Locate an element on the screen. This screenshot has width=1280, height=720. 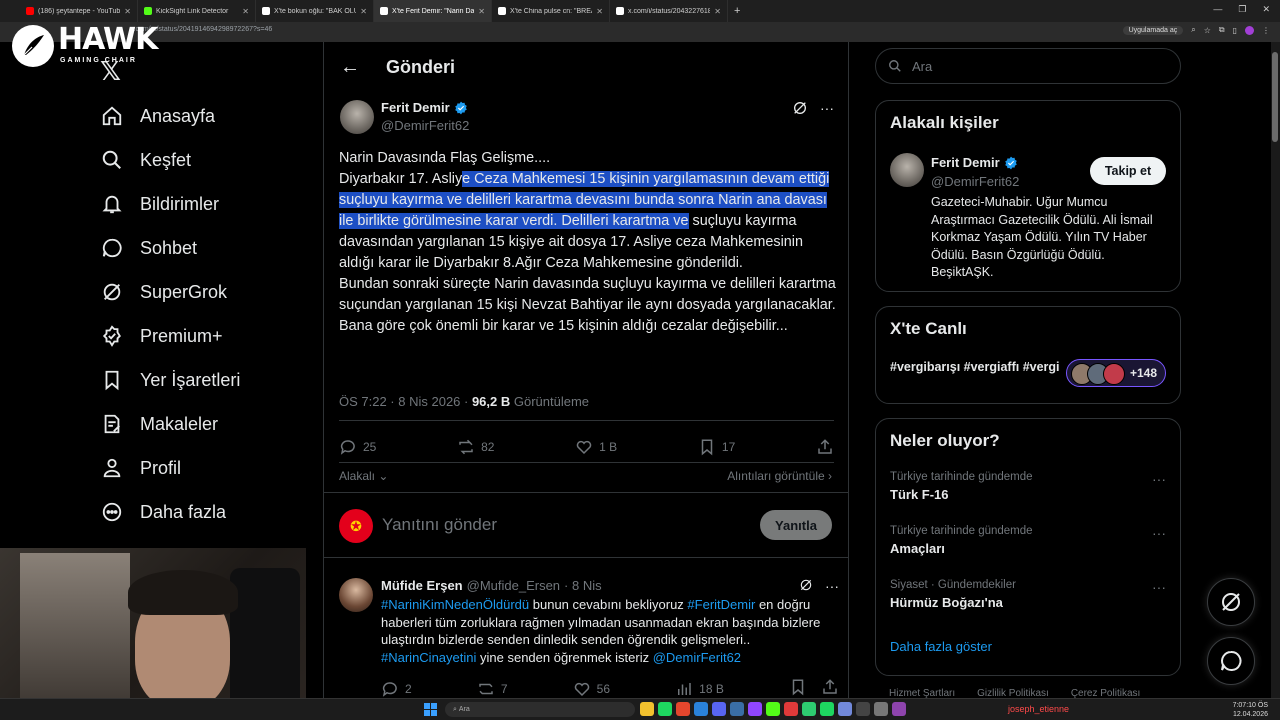
taskbar-search-input: ⌕ Ara is located at coordinates (540, 709).